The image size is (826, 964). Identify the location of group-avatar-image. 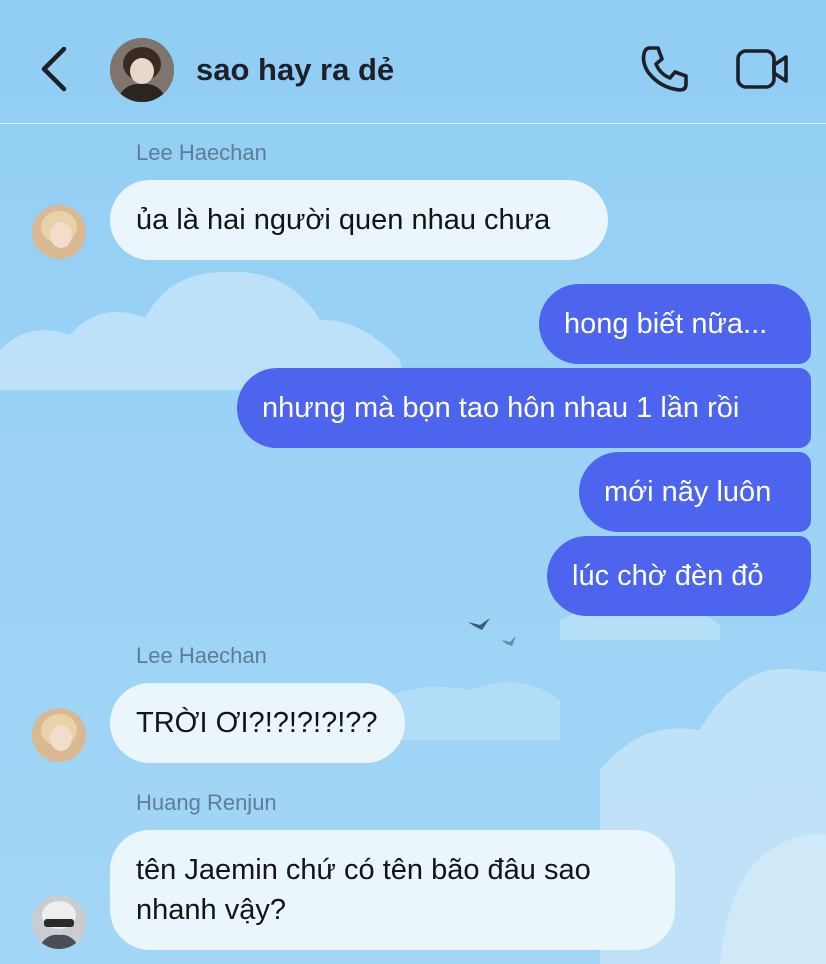
(142, 70).